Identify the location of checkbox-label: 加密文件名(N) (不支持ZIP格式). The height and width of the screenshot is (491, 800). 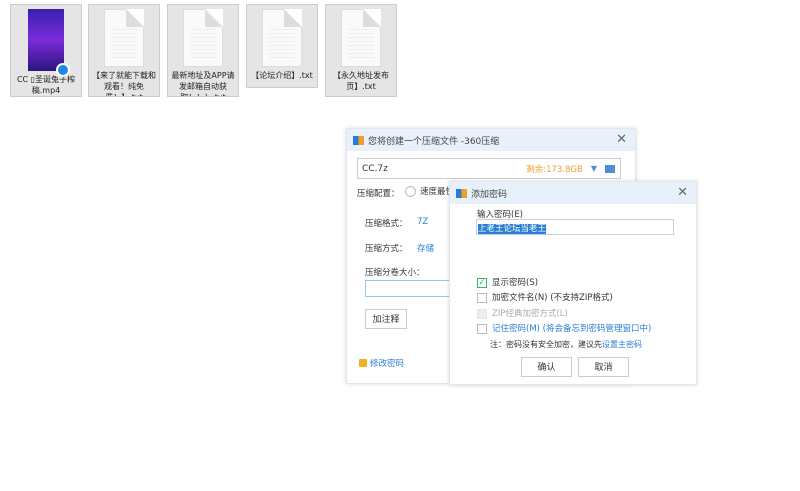
(552, 298).